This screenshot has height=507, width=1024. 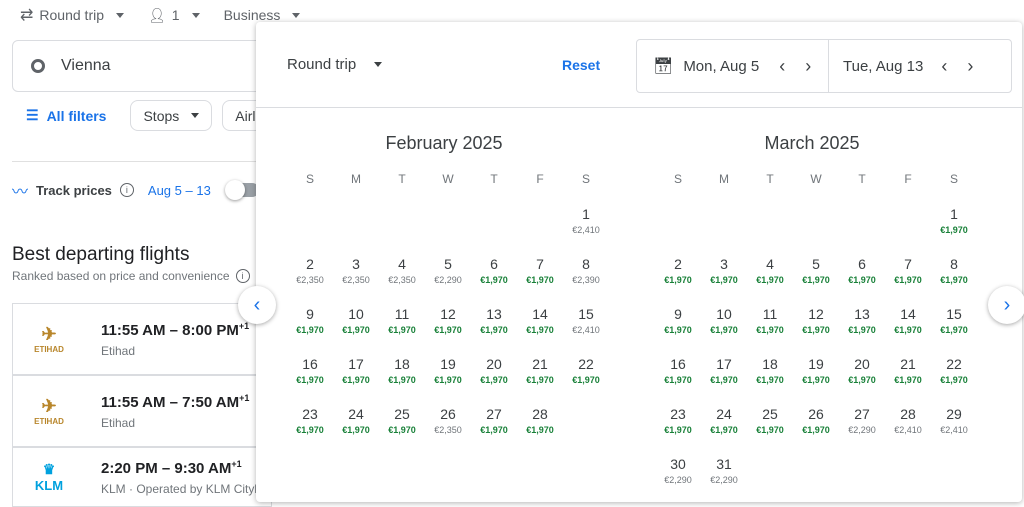 What do you see at coordinates (322, 64) in the screenshot?
I see `trip-type-label: Round trip` at bounding box center [322, 64].